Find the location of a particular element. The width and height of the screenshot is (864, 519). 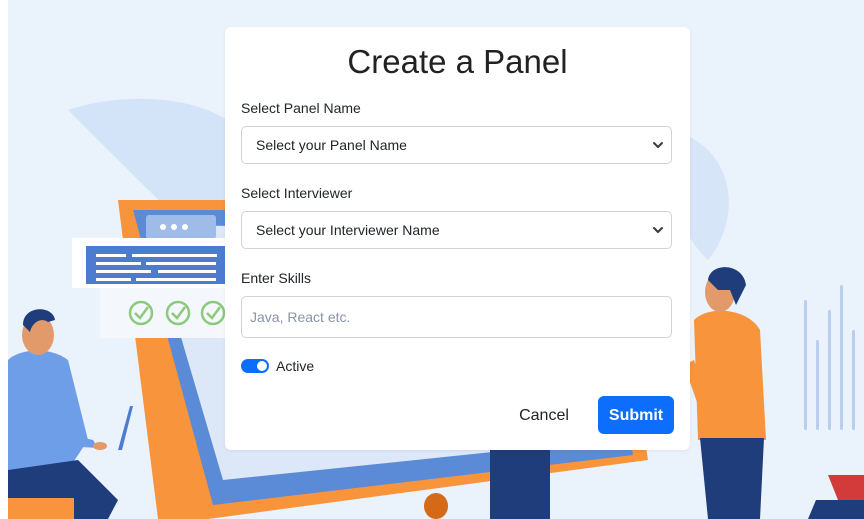

skills-input-wrapper is located at coordinates (456, 317).